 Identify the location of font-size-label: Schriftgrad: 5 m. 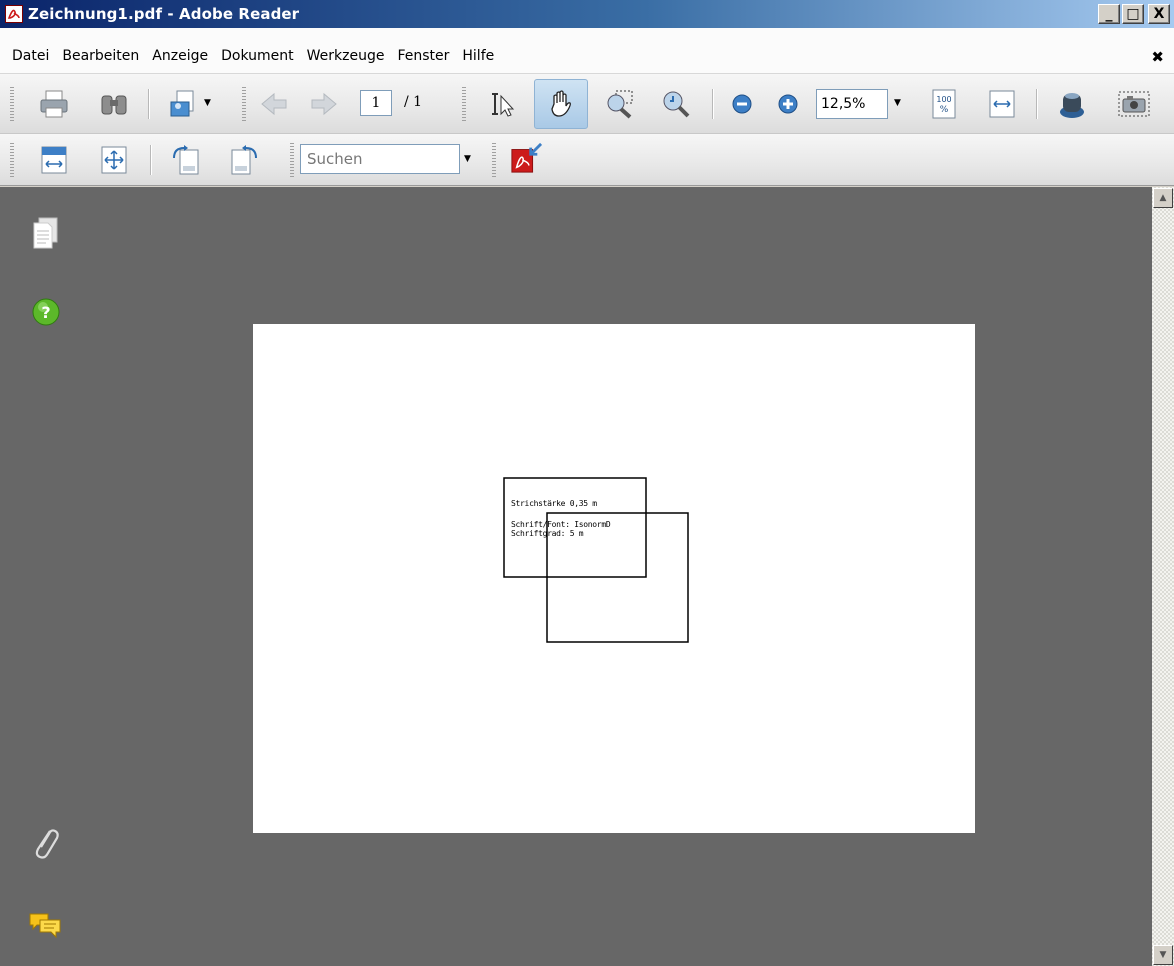
(547, 533).